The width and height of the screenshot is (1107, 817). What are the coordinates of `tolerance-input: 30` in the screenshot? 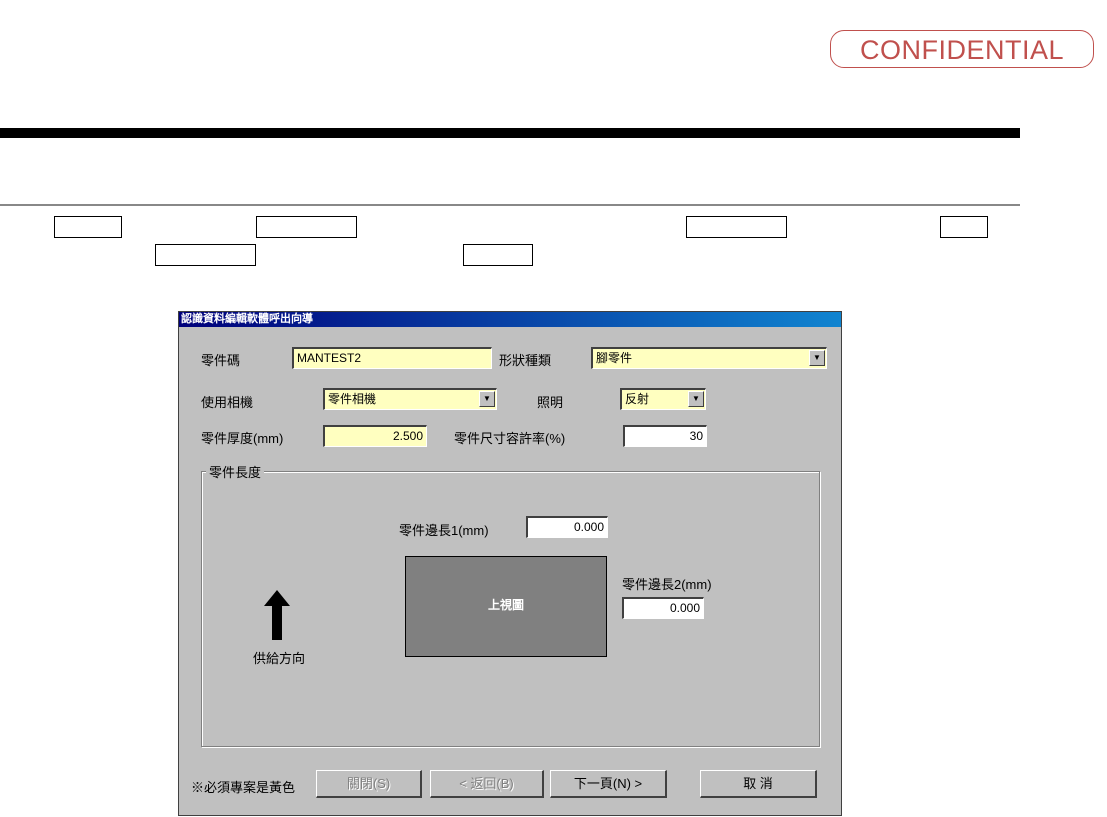 It's located at (665, 436).